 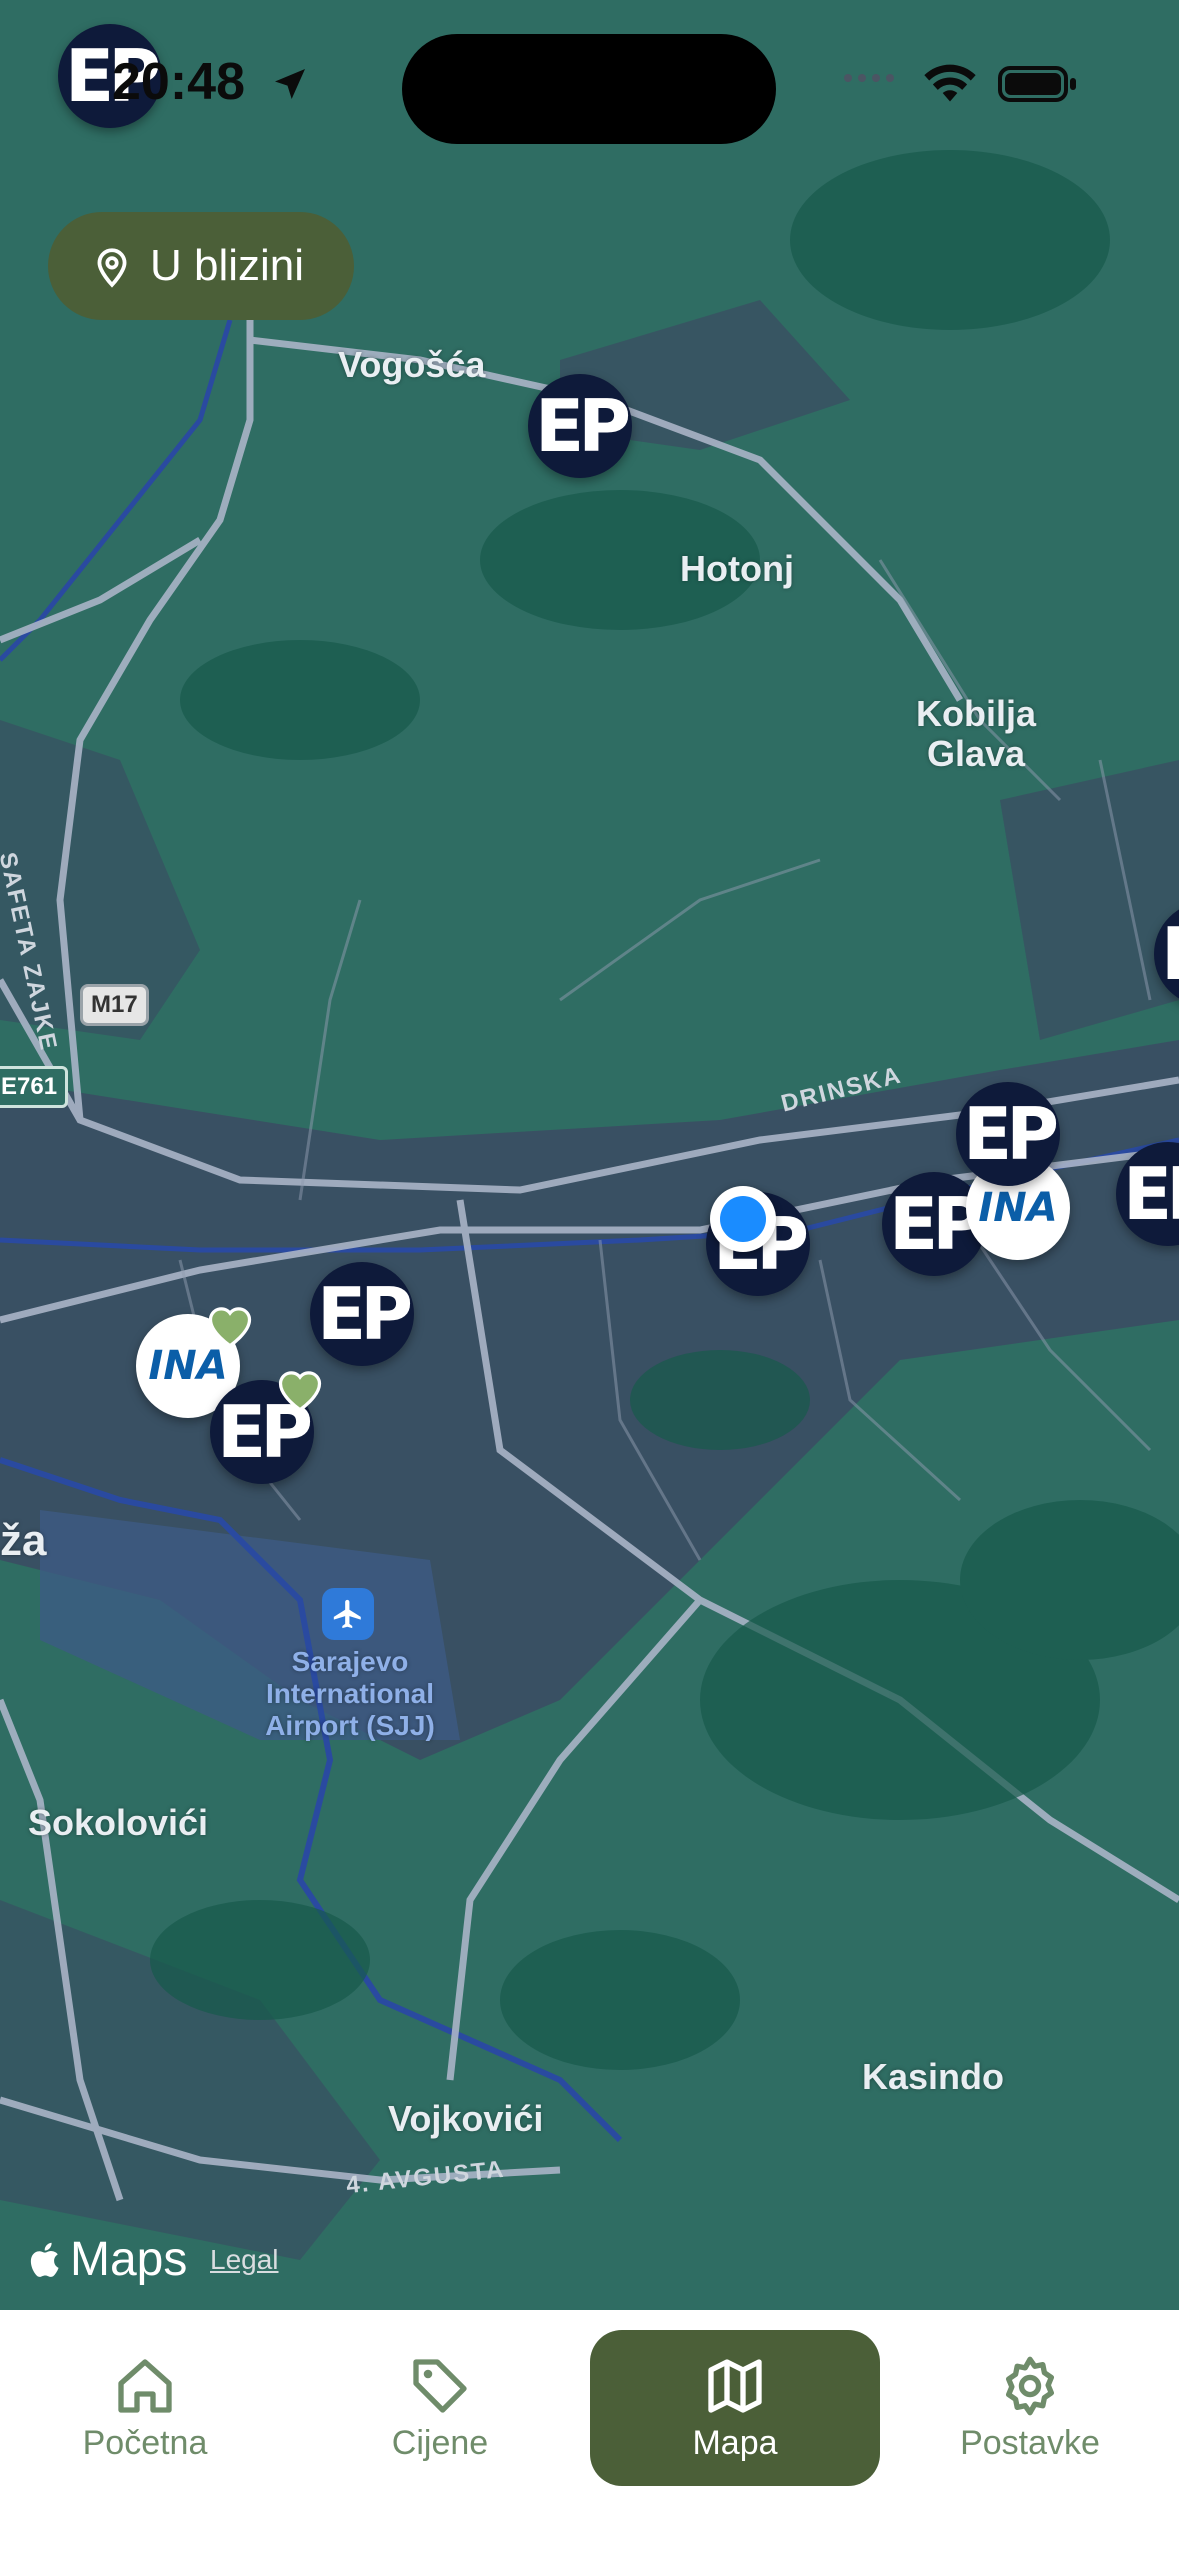 I want to click on tab-label: Početna, so click(x=145, y=2442).